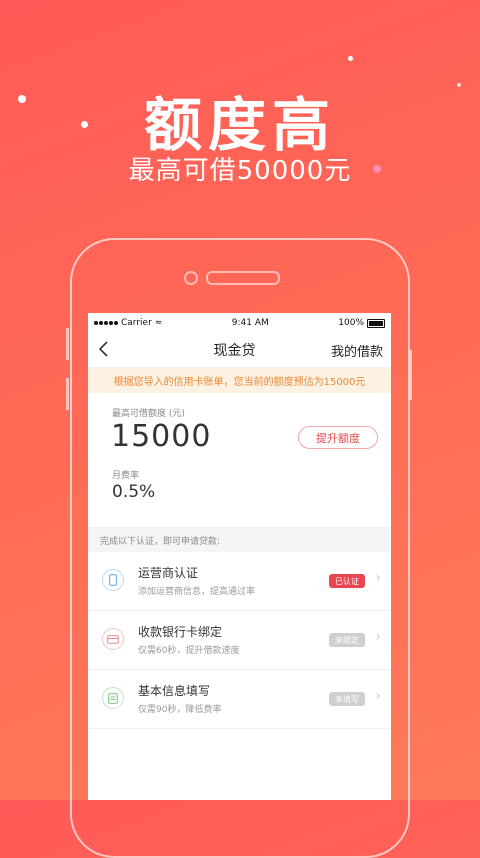  I want to click on chevron-left-icon, so click(118, 350).